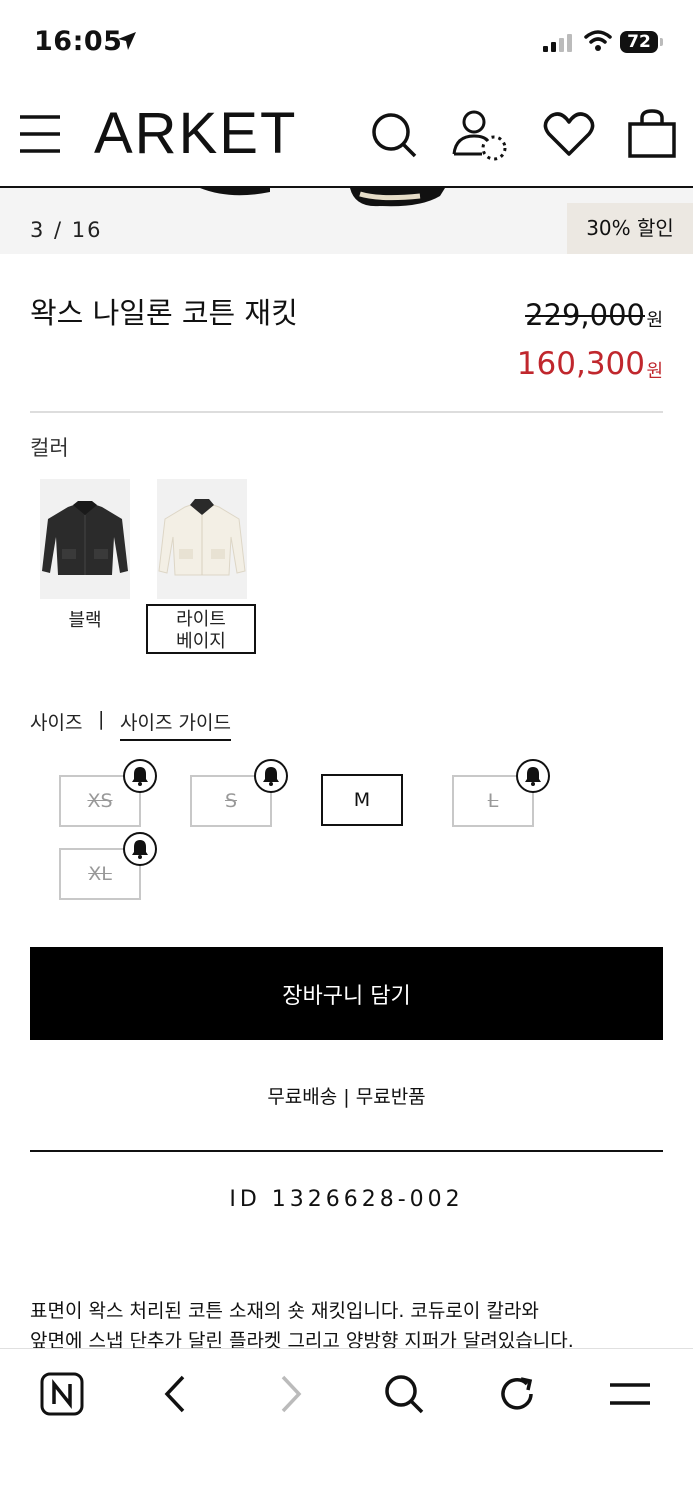 The width and height of the screenshot is (693, 1501). I want to click on sale-price: 160,300, so click(580, 364).